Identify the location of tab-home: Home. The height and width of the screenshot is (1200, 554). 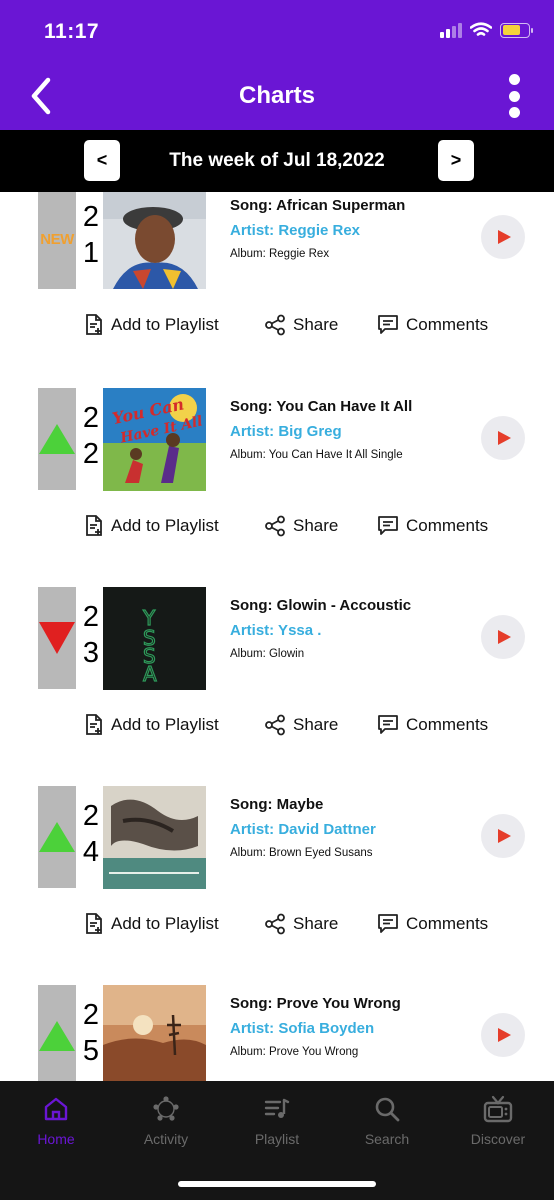
(56, 1121).